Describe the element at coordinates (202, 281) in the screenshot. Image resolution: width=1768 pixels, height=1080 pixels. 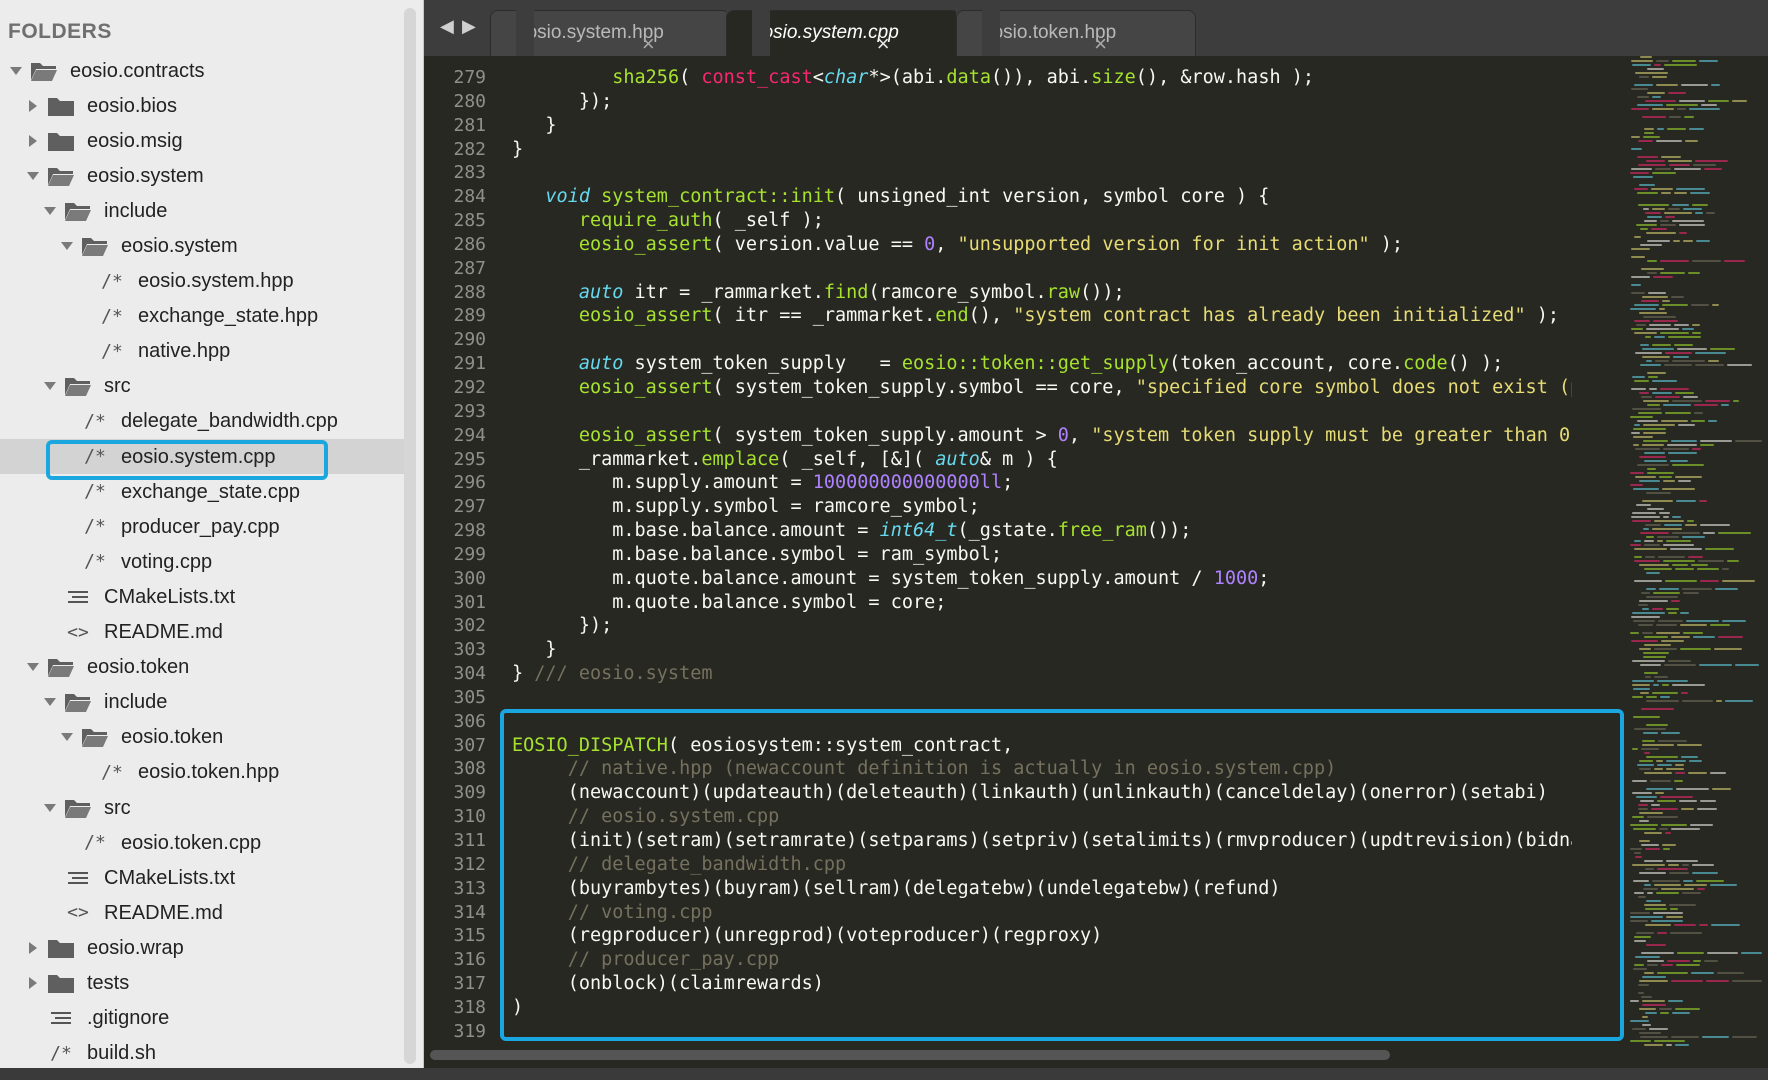
I see `tree-item: /* eosio.system.hpp` at that location.